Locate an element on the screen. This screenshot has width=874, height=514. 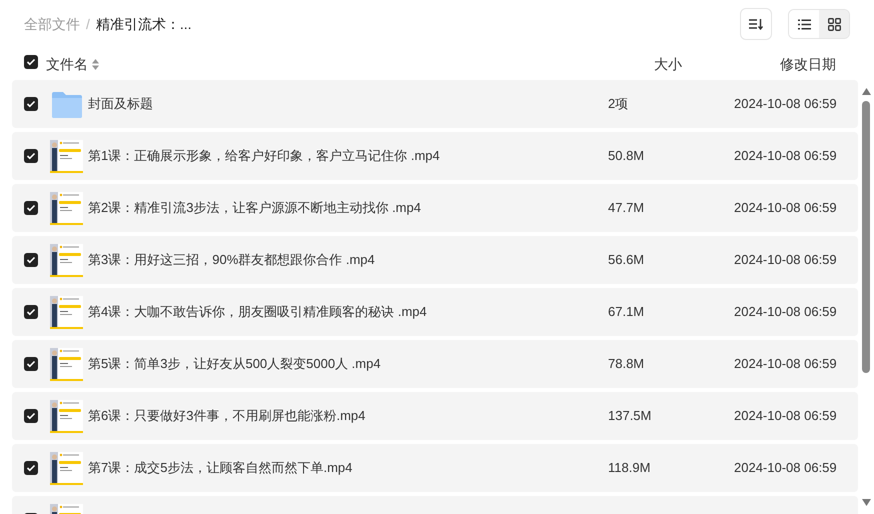
file-size: 56.6M is located at coordinates (627, 260).